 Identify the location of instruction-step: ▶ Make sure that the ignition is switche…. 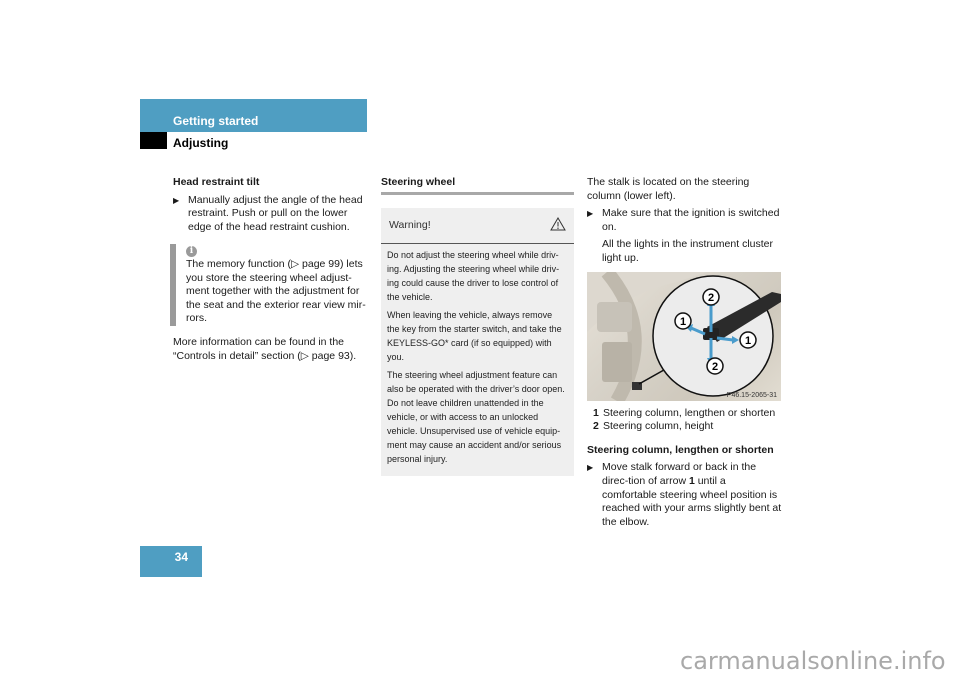
(685, 236).